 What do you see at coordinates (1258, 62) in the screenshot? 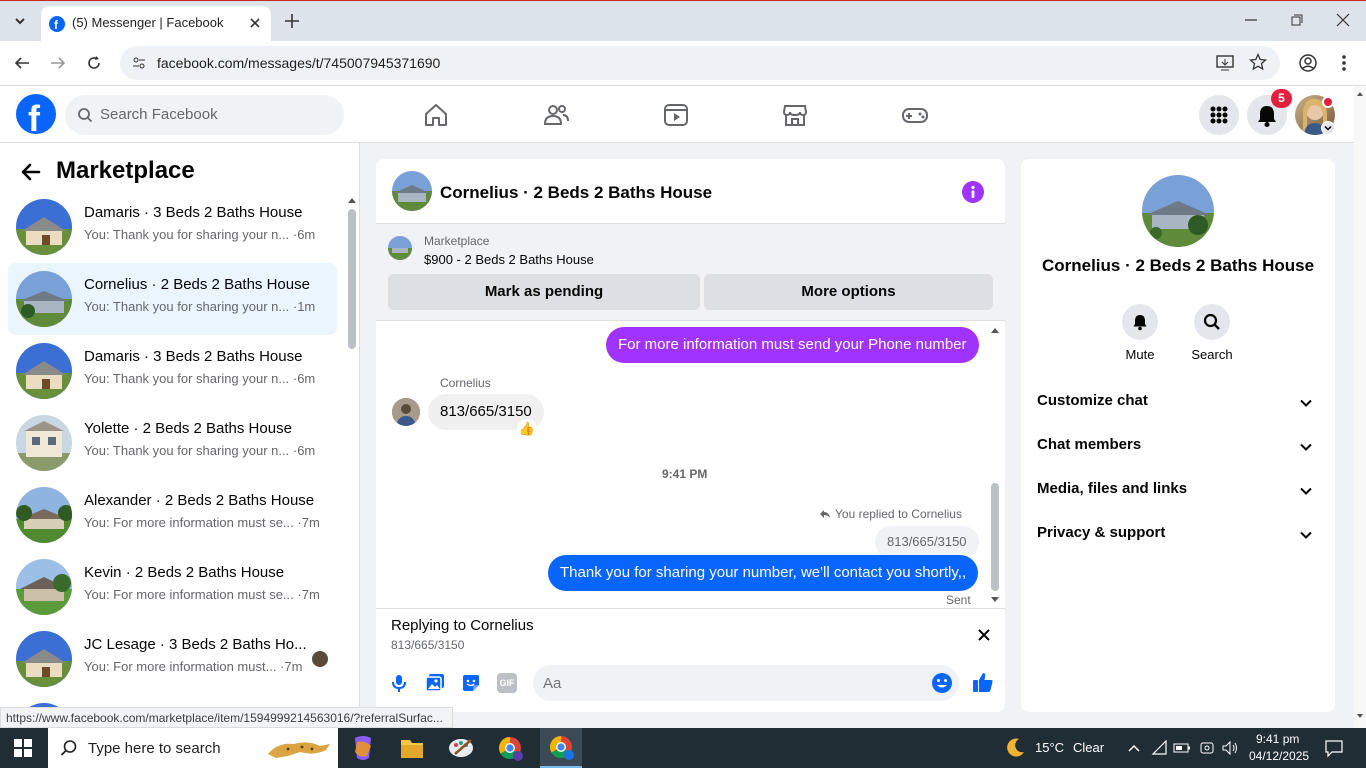
I see `bookmark-star-icon` at bounding box center [1258, 62].